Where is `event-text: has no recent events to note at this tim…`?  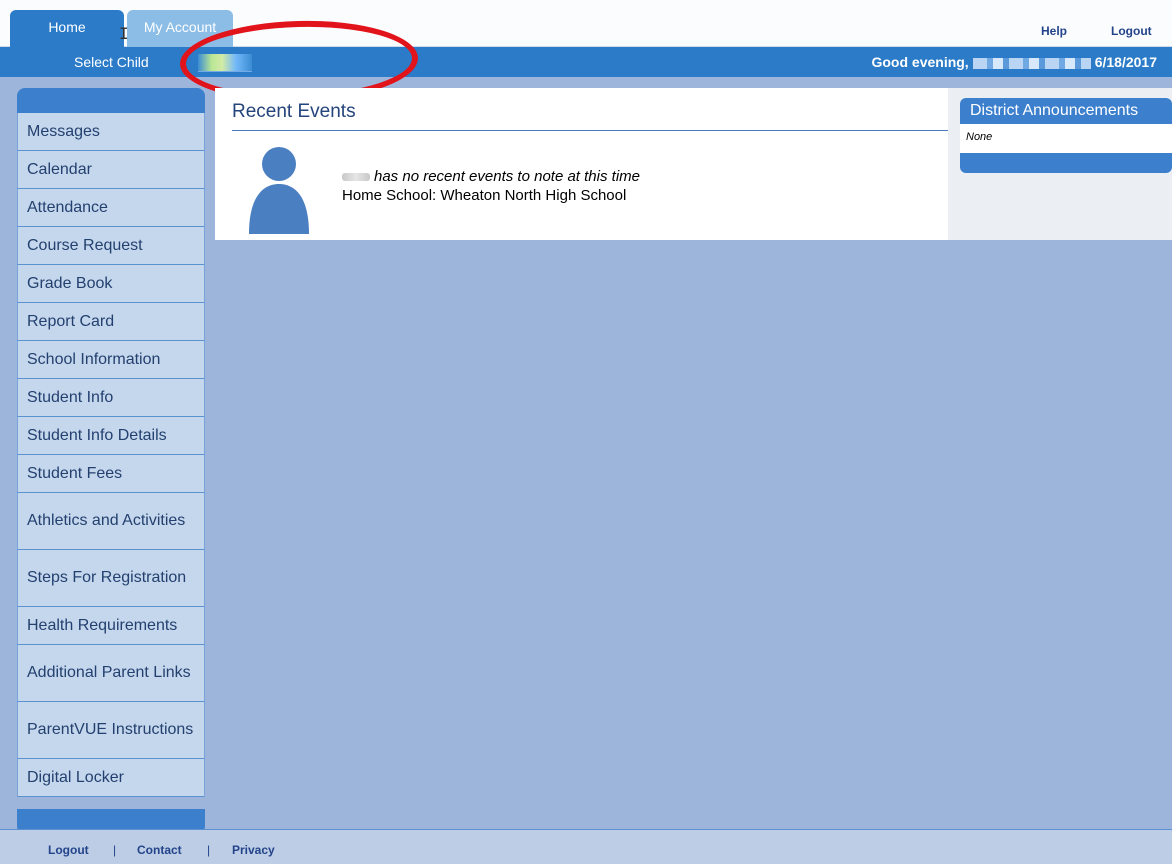 event-text: has no recent events to note at this tim… is located at coordinates (507, 176).